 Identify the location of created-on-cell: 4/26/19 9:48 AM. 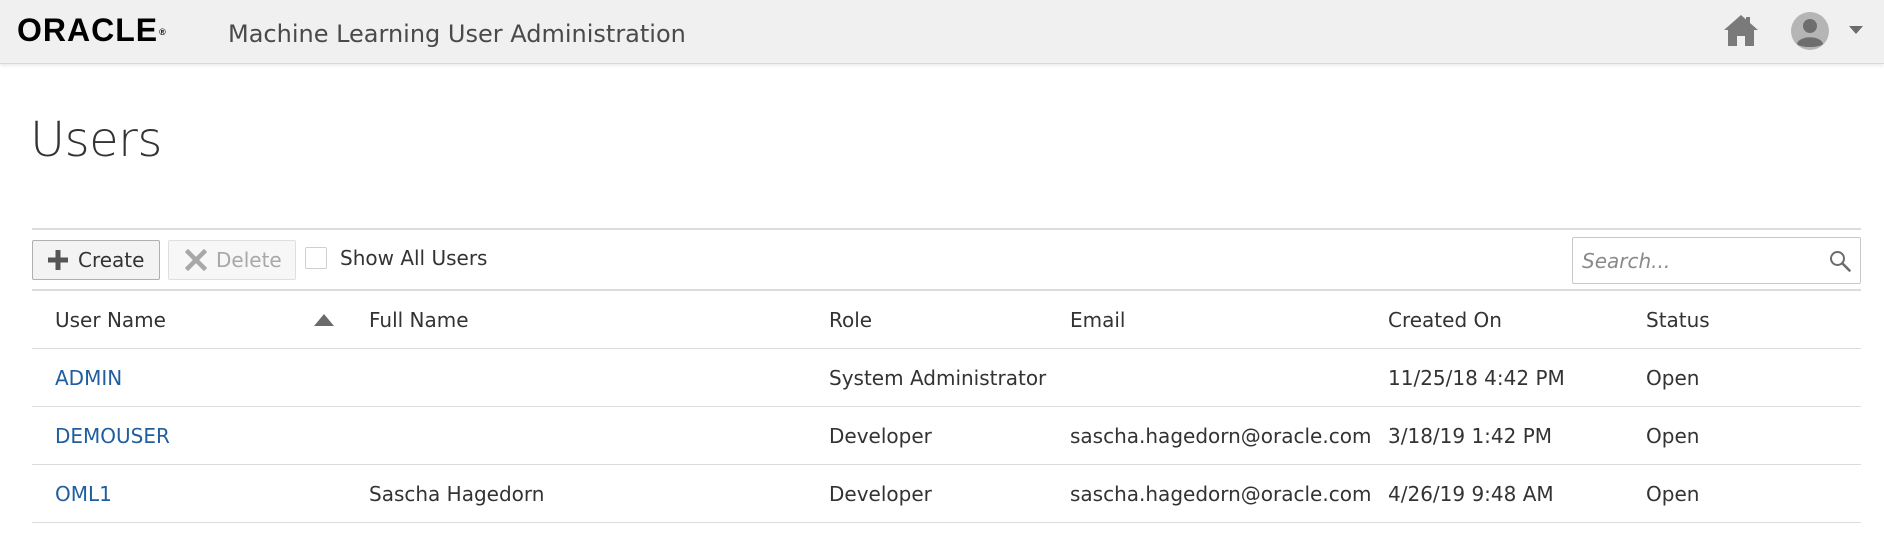
(1471, 494).